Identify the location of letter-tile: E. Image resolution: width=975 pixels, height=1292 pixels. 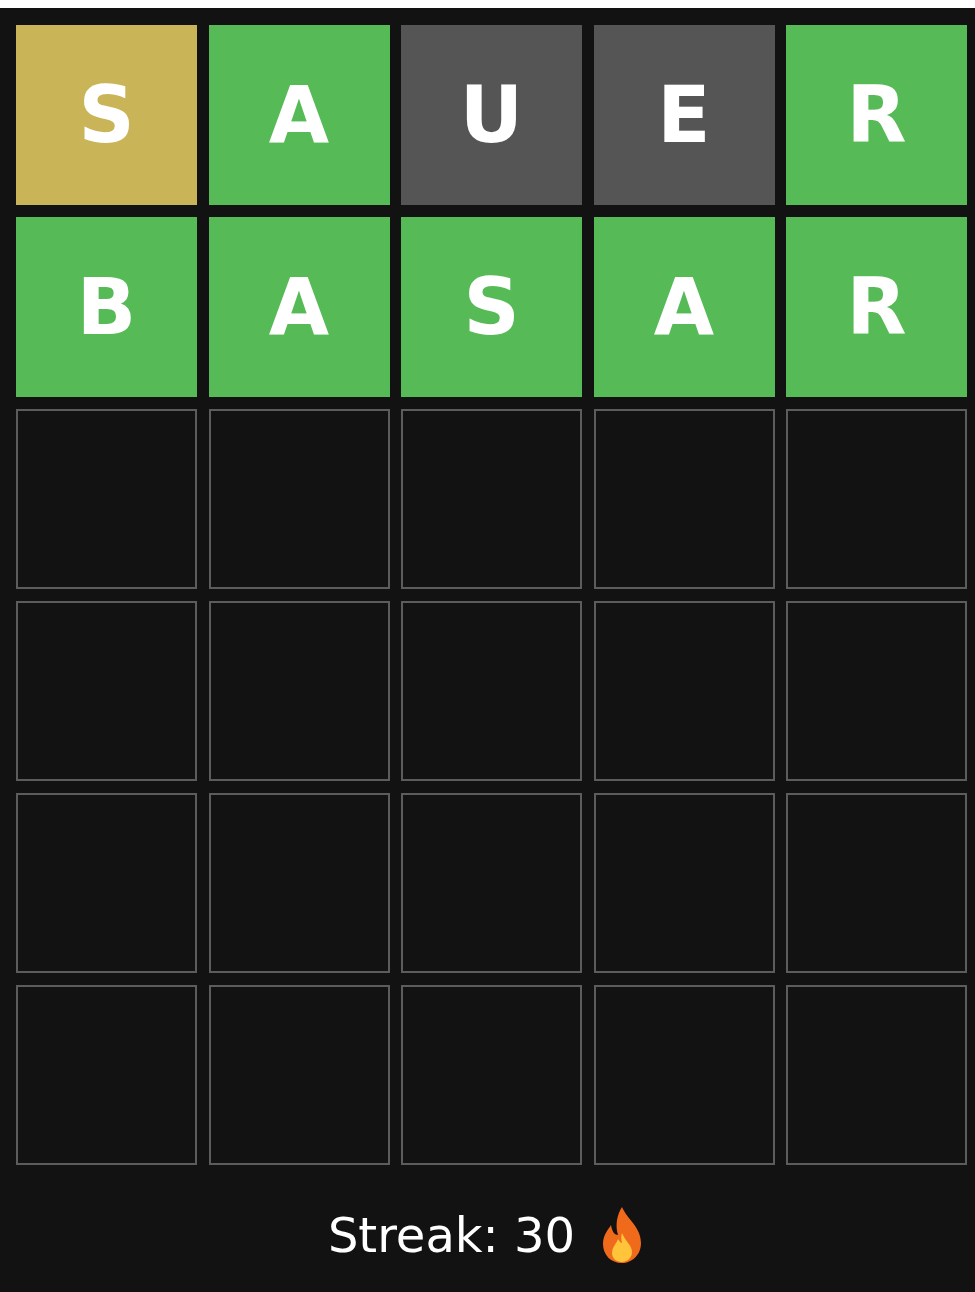
(684, 115).